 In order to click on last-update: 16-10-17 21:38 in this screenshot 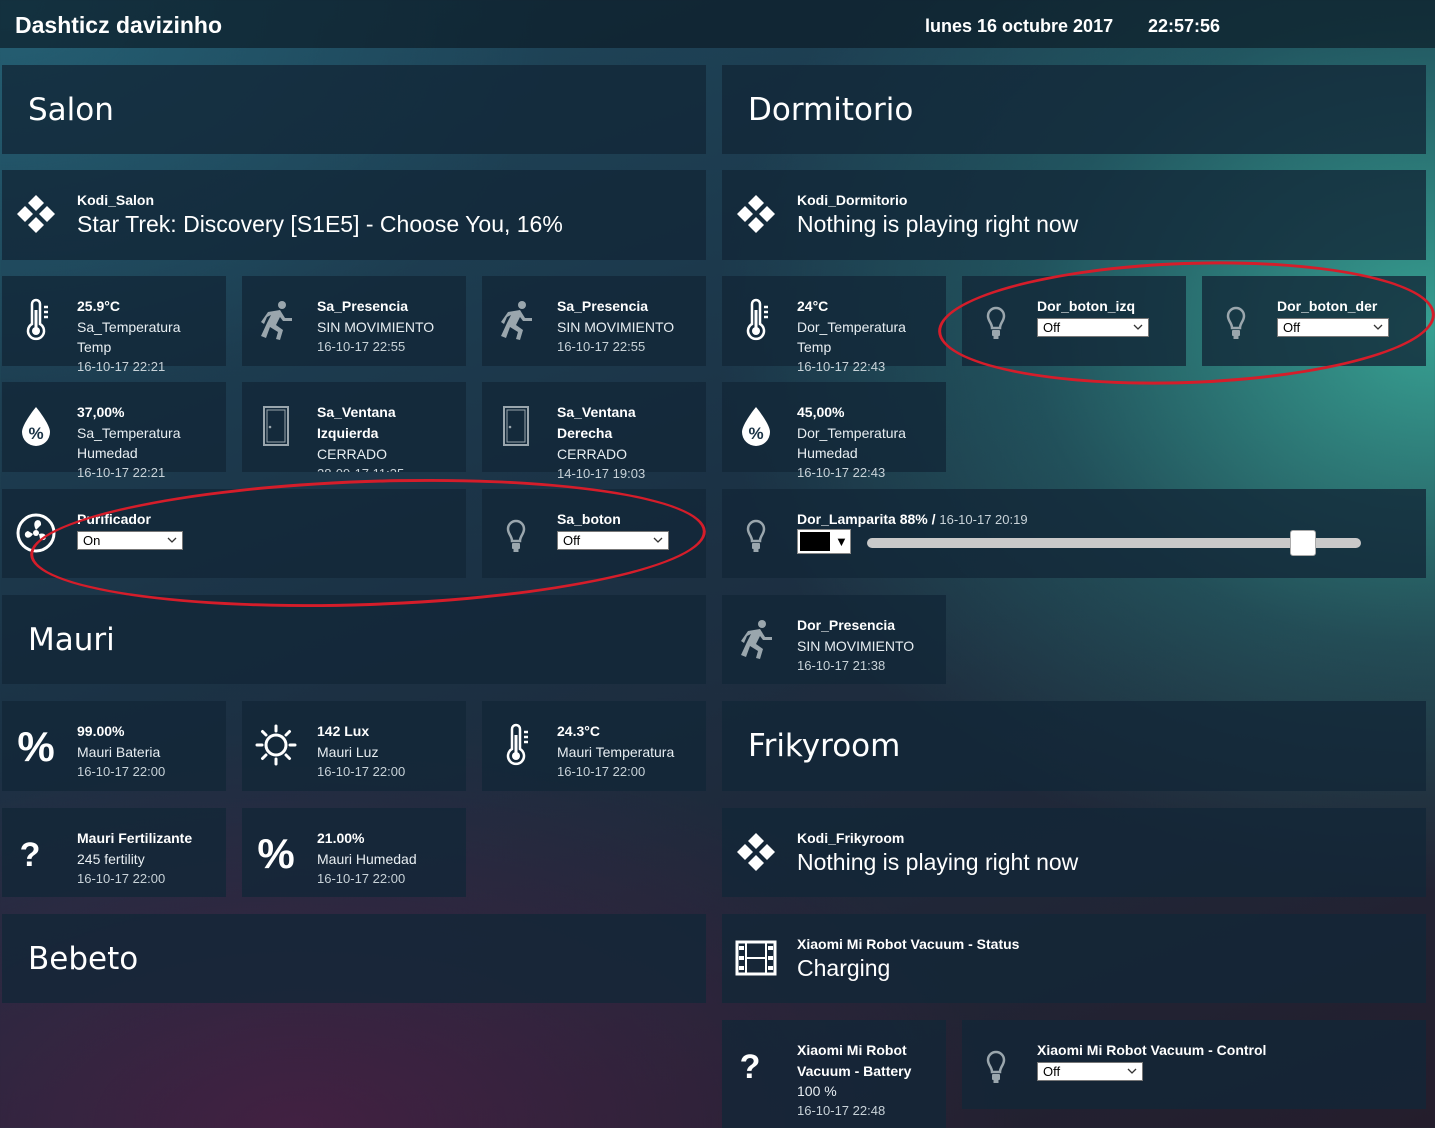, I will do `click(841, 665)`.